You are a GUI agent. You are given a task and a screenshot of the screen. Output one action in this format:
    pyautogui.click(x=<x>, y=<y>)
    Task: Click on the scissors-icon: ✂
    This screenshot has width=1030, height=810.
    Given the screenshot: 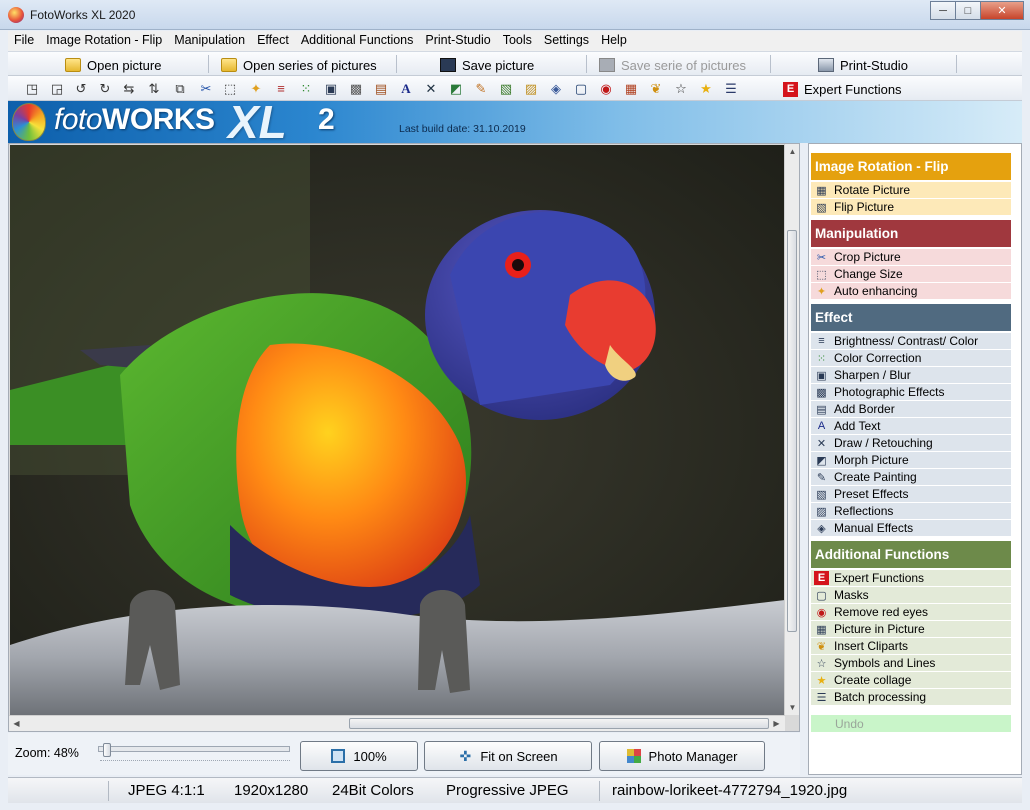 What is the action you would take?
    pyautogui.click(x=206, y=89)
    